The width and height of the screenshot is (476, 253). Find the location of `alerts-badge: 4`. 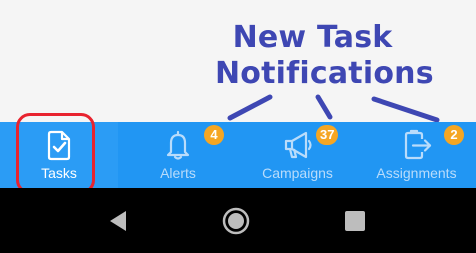

alerts-badge: 4 is located at coordinates (214, 135).